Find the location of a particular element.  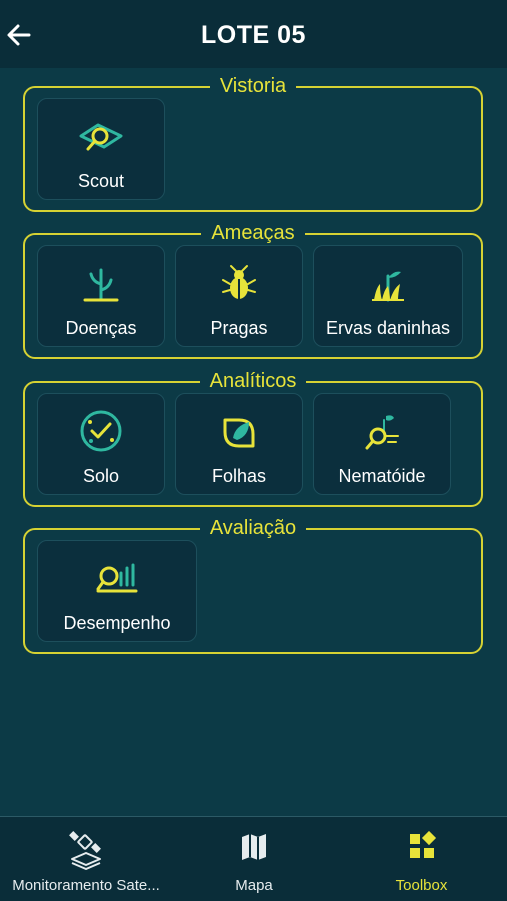

section-title-ameacas: Ameaças is located at coordinates (253, 233).